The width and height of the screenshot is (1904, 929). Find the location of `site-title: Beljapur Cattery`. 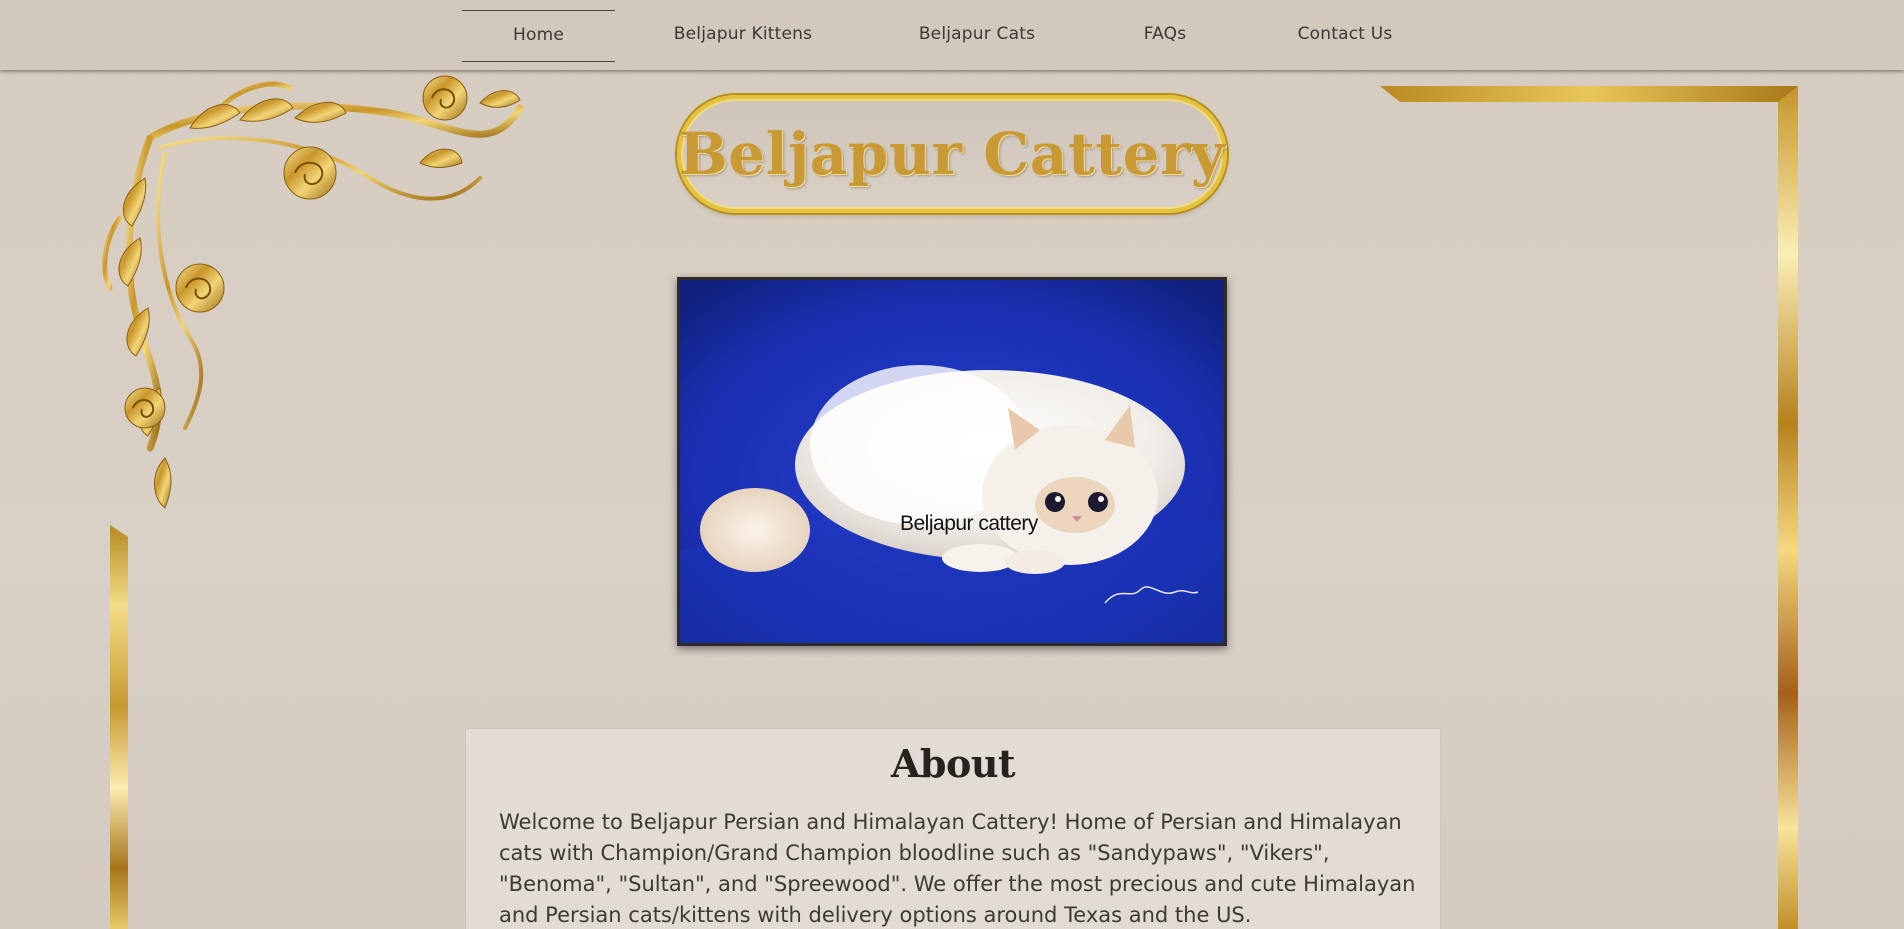

site-title: Beljapur Cattery is located at coordinates (952, 154).